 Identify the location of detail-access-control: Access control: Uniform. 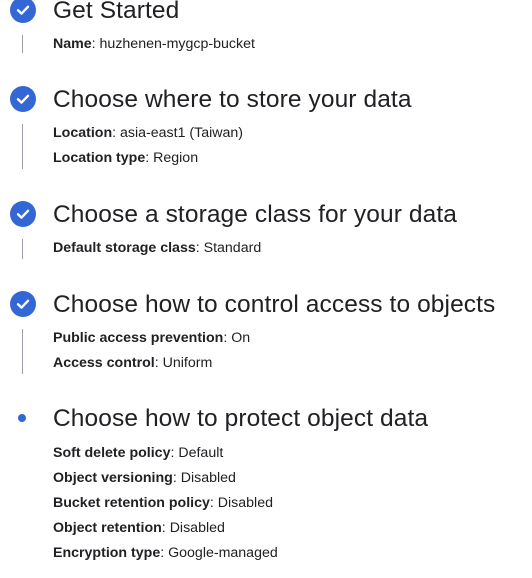
(132, 363).